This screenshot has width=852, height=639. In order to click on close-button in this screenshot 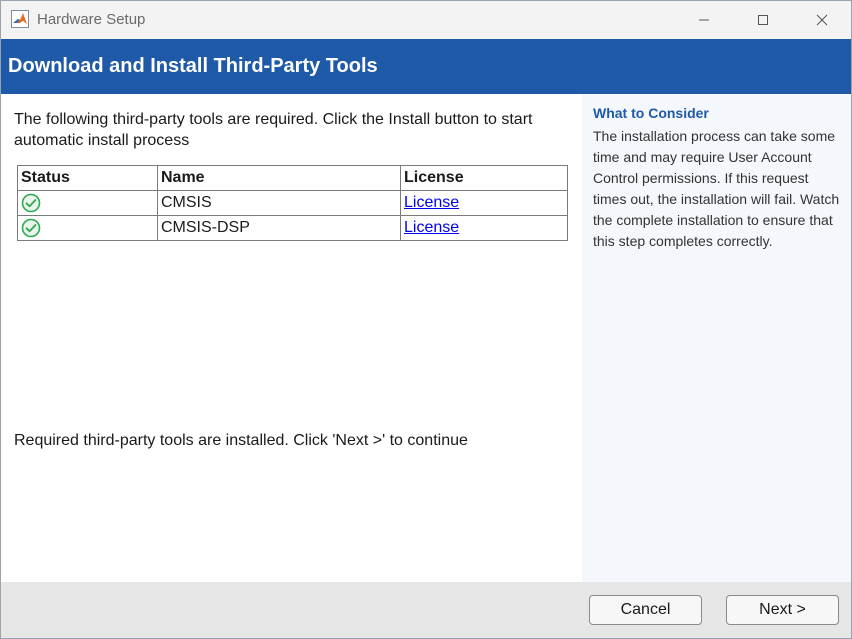, I will do `click(822, 20)`.